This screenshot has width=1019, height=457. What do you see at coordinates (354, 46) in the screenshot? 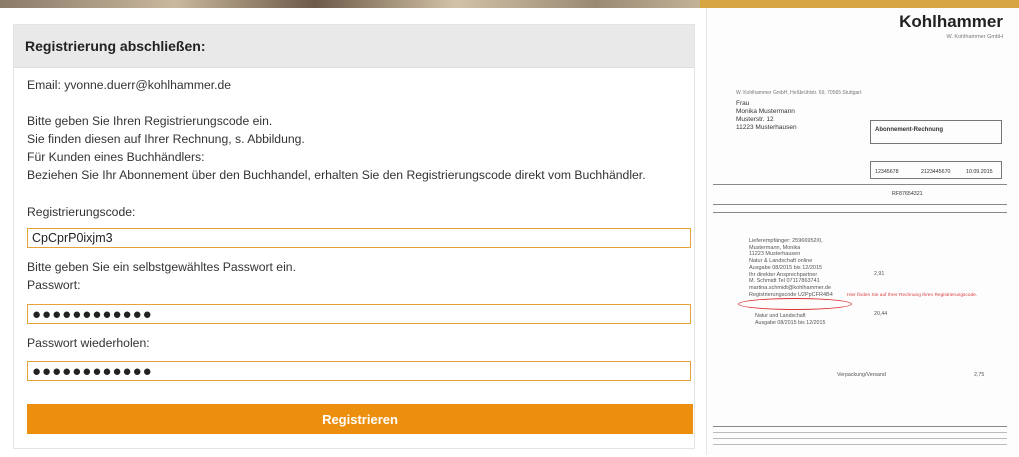
I see `panel-header: Registrierung abschließen:` at bounding box center [354, 46].